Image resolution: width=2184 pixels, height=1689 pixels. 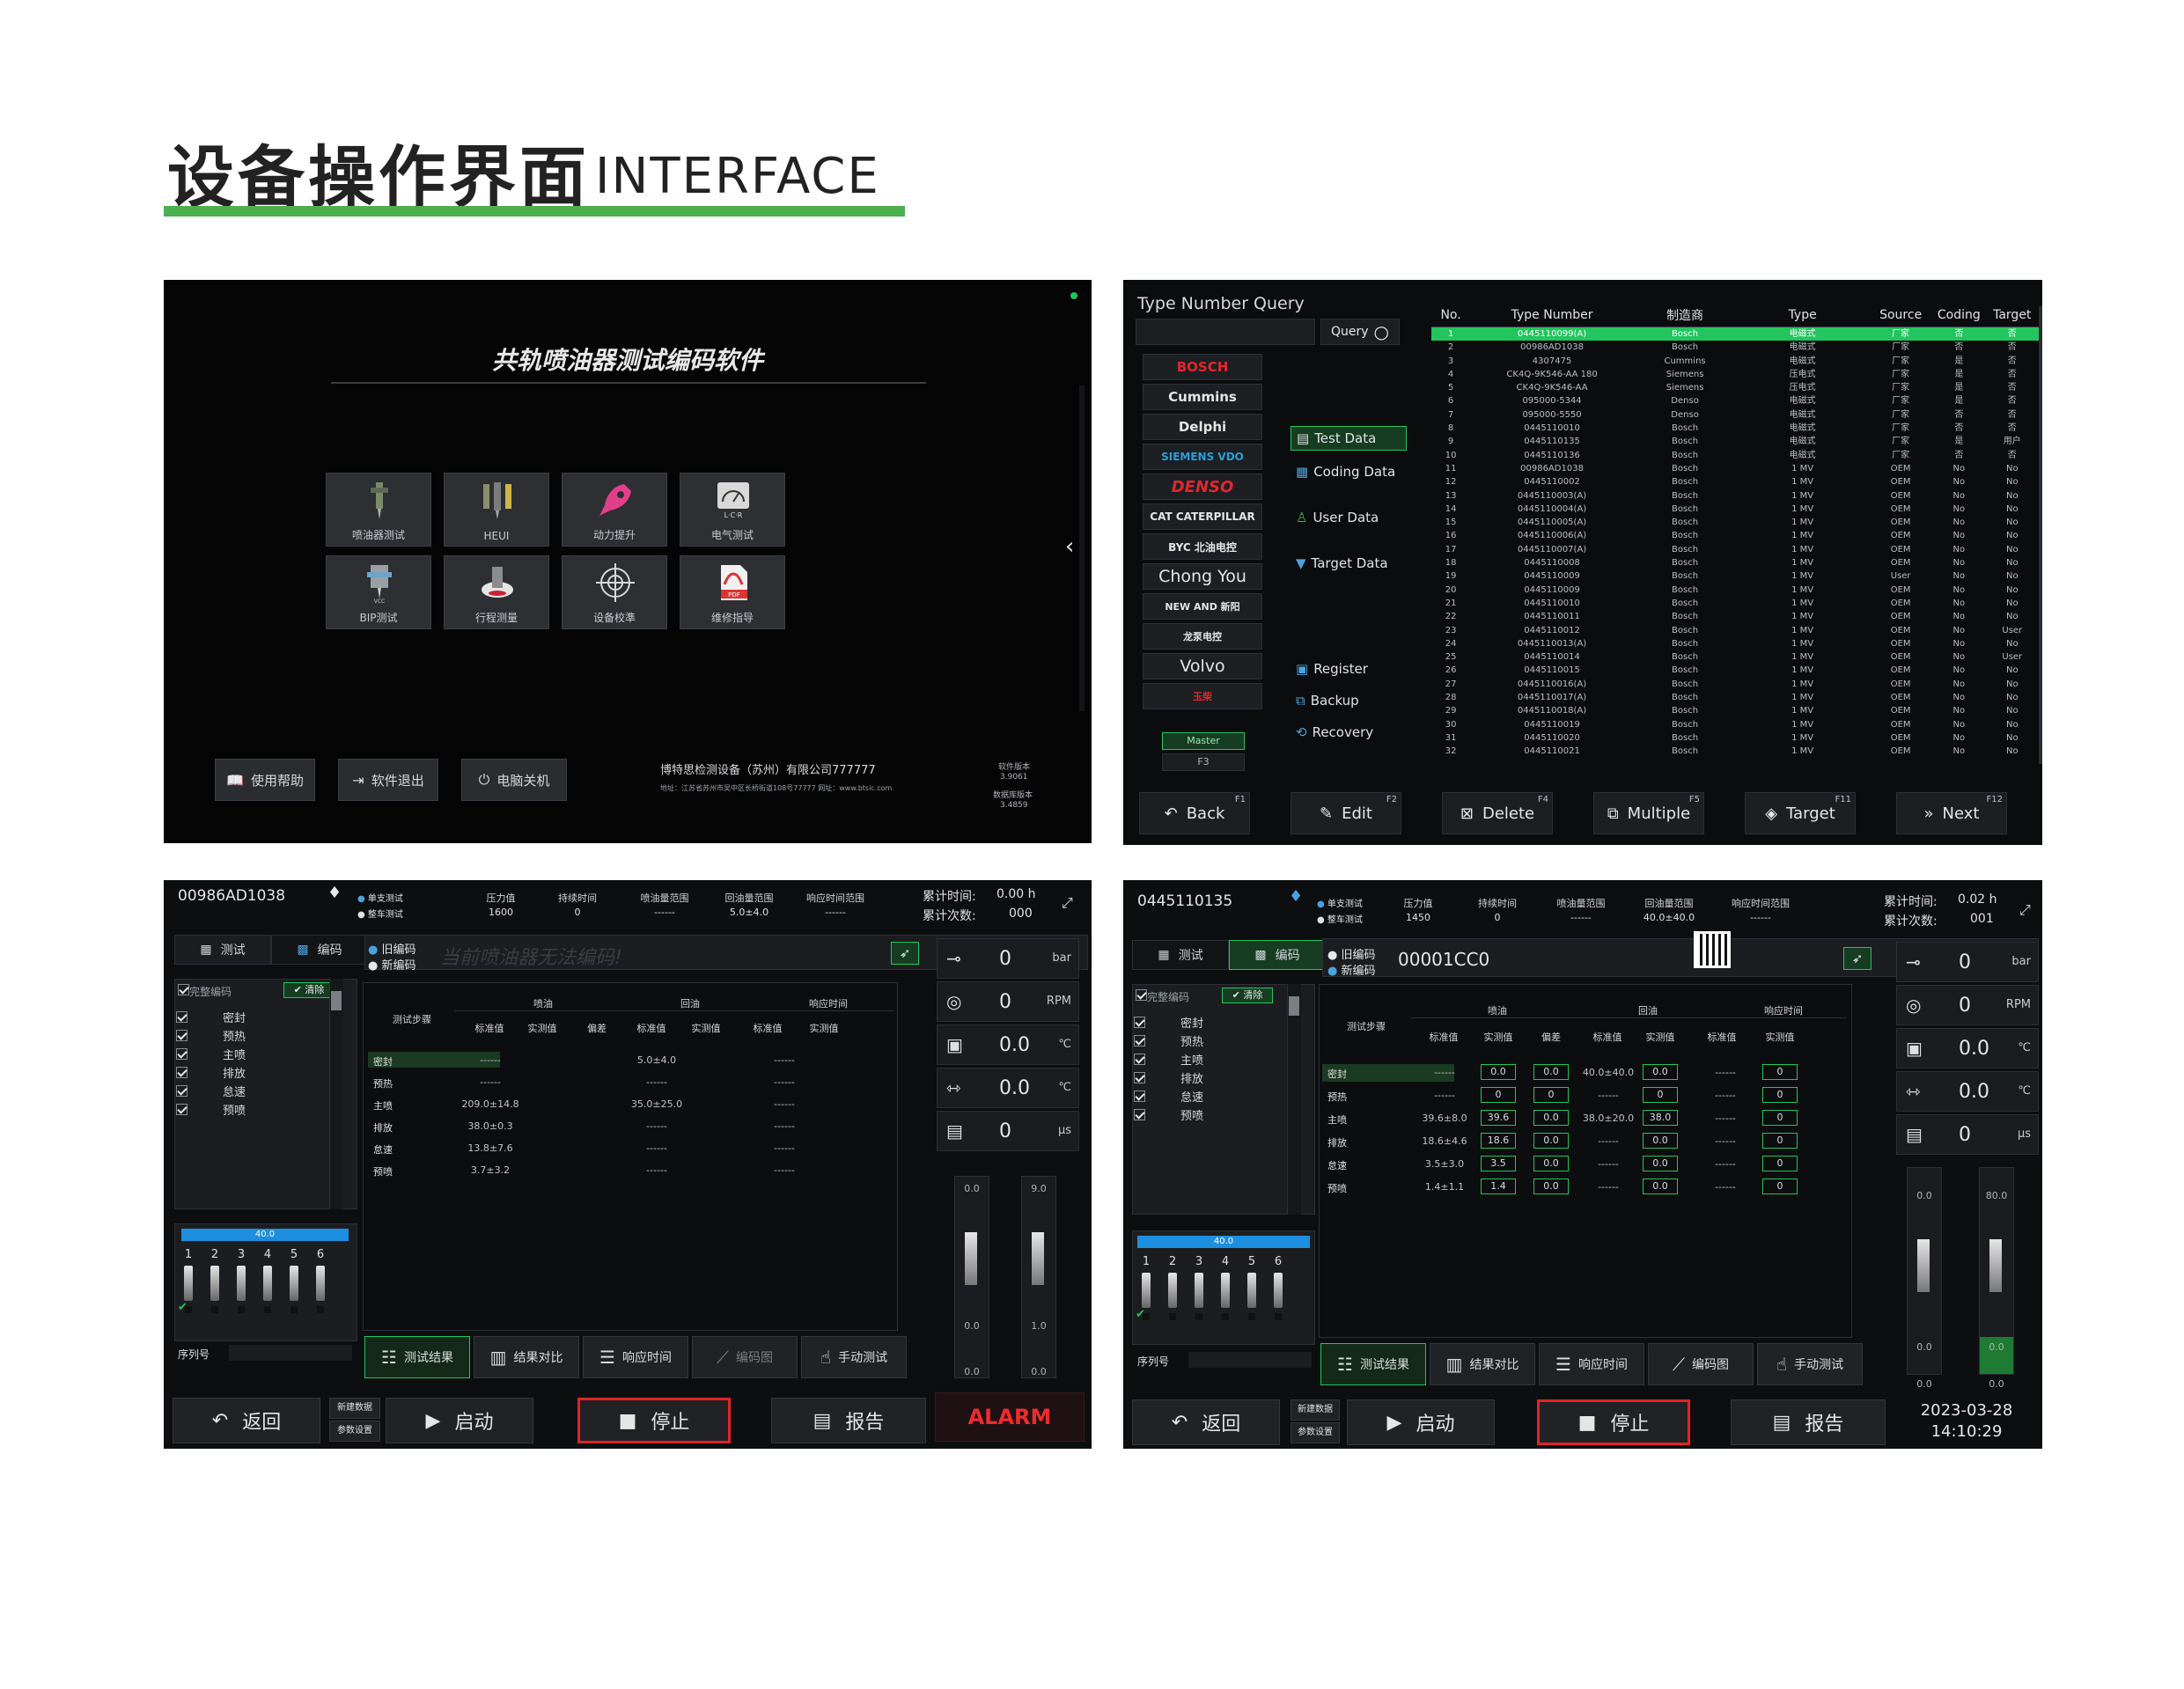 What do you see at coordinates (496, 510) in the screenshot?
I see `tile-heui: HEUI` at bounding box center [496, 510].